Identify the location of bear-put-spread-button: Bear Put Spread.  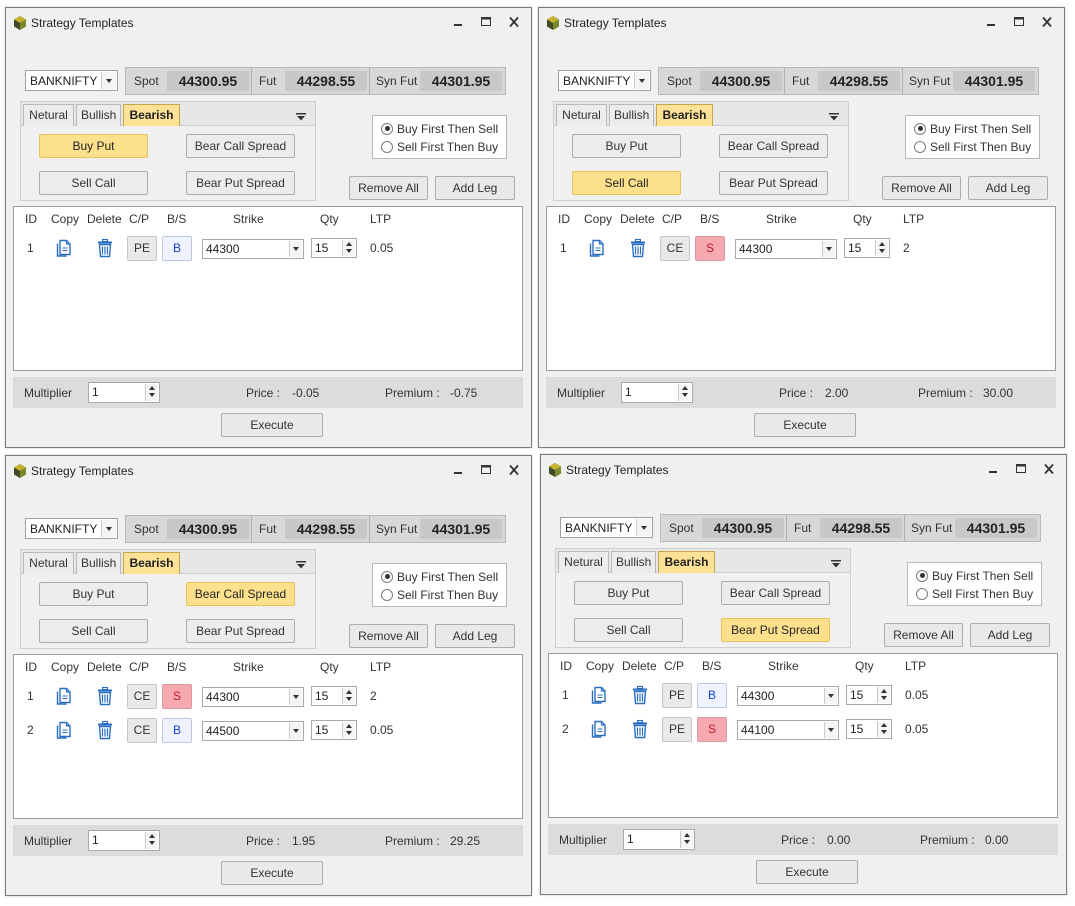
(240, 631).